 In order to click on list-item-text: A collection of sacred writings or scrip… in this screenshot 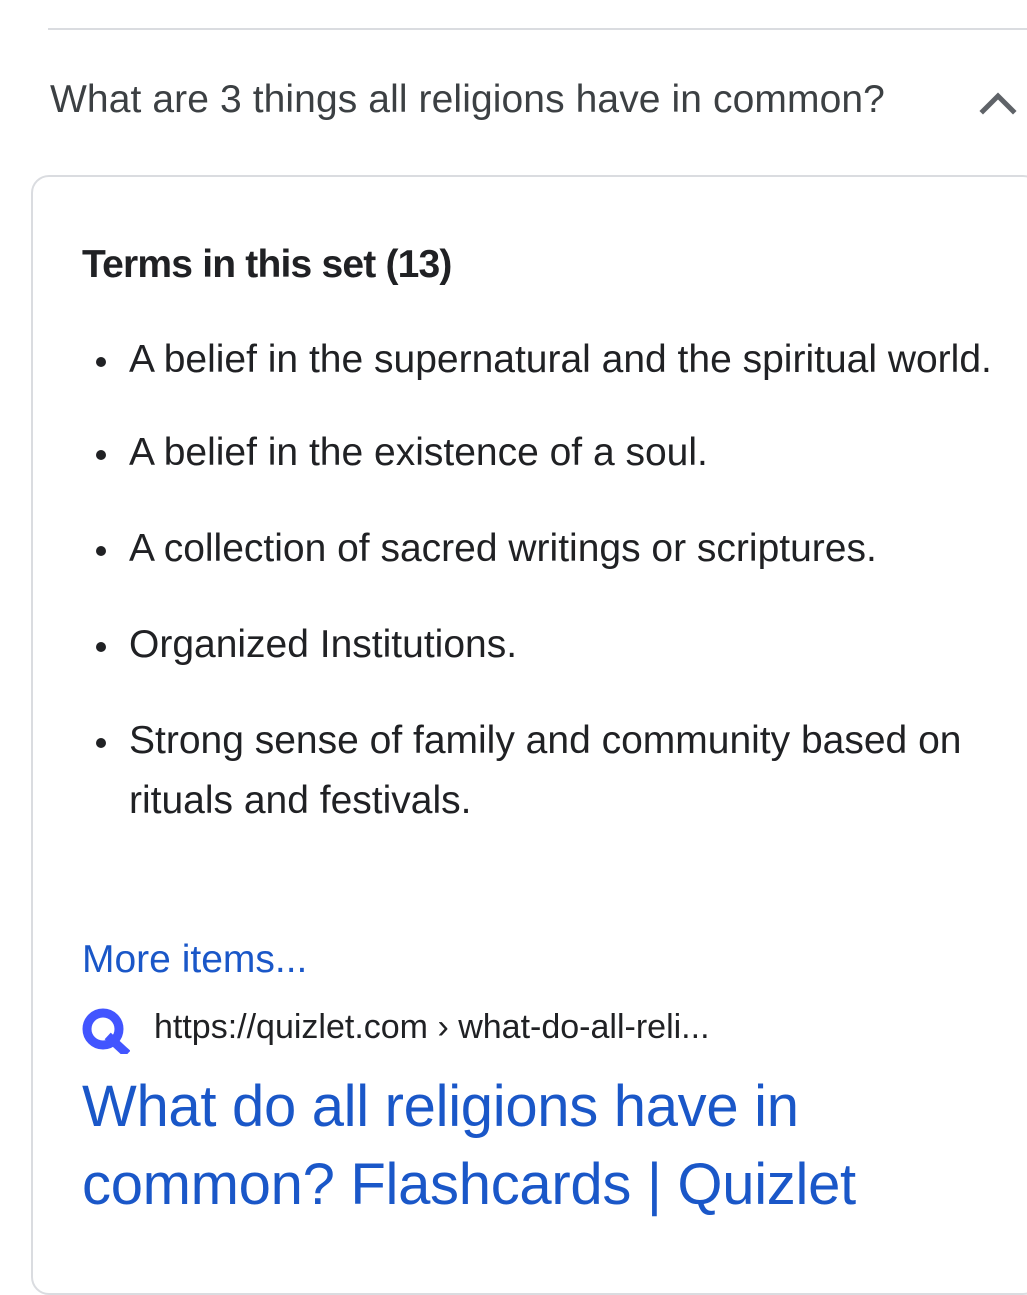, I will do `click(503, 548)`.